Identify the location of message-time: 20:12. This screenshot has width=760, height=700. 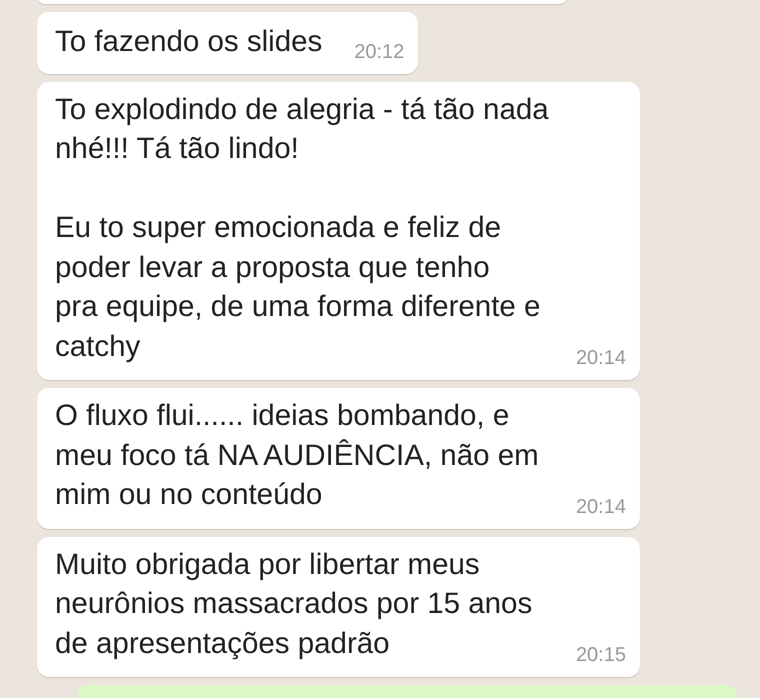
(379, 52).